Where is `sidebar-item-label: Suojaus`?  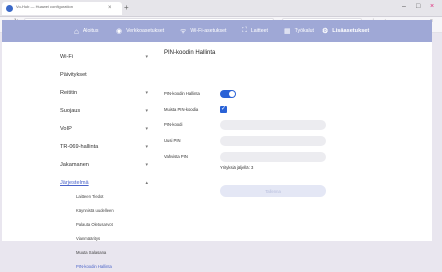
sidebar-item-label: Suojaus is located at coordinates (70, 111).